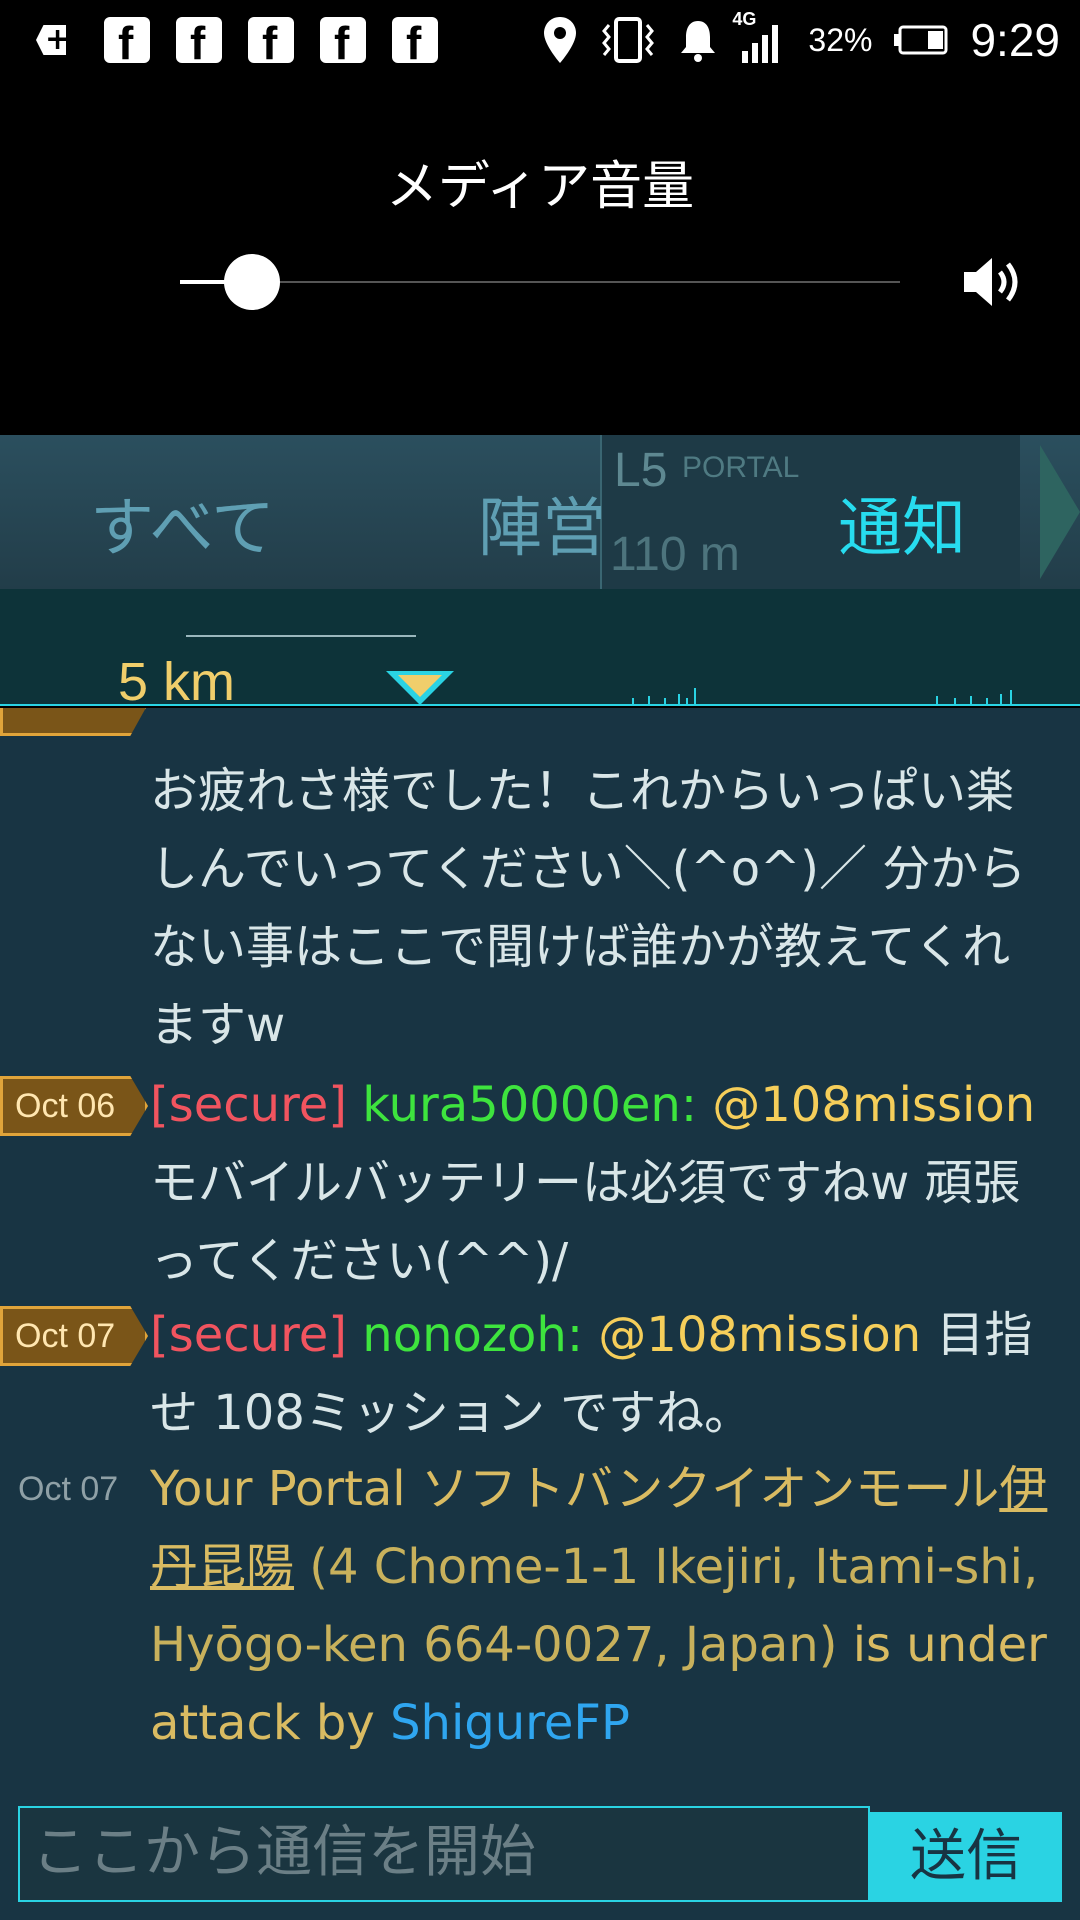 The height and width of the screenshot is (1920, 1080). What do you see at coordinates (278, 1489) in the screenshot?
I see `alert-prefix: Your Portal` at bounding box center [278, 1489].